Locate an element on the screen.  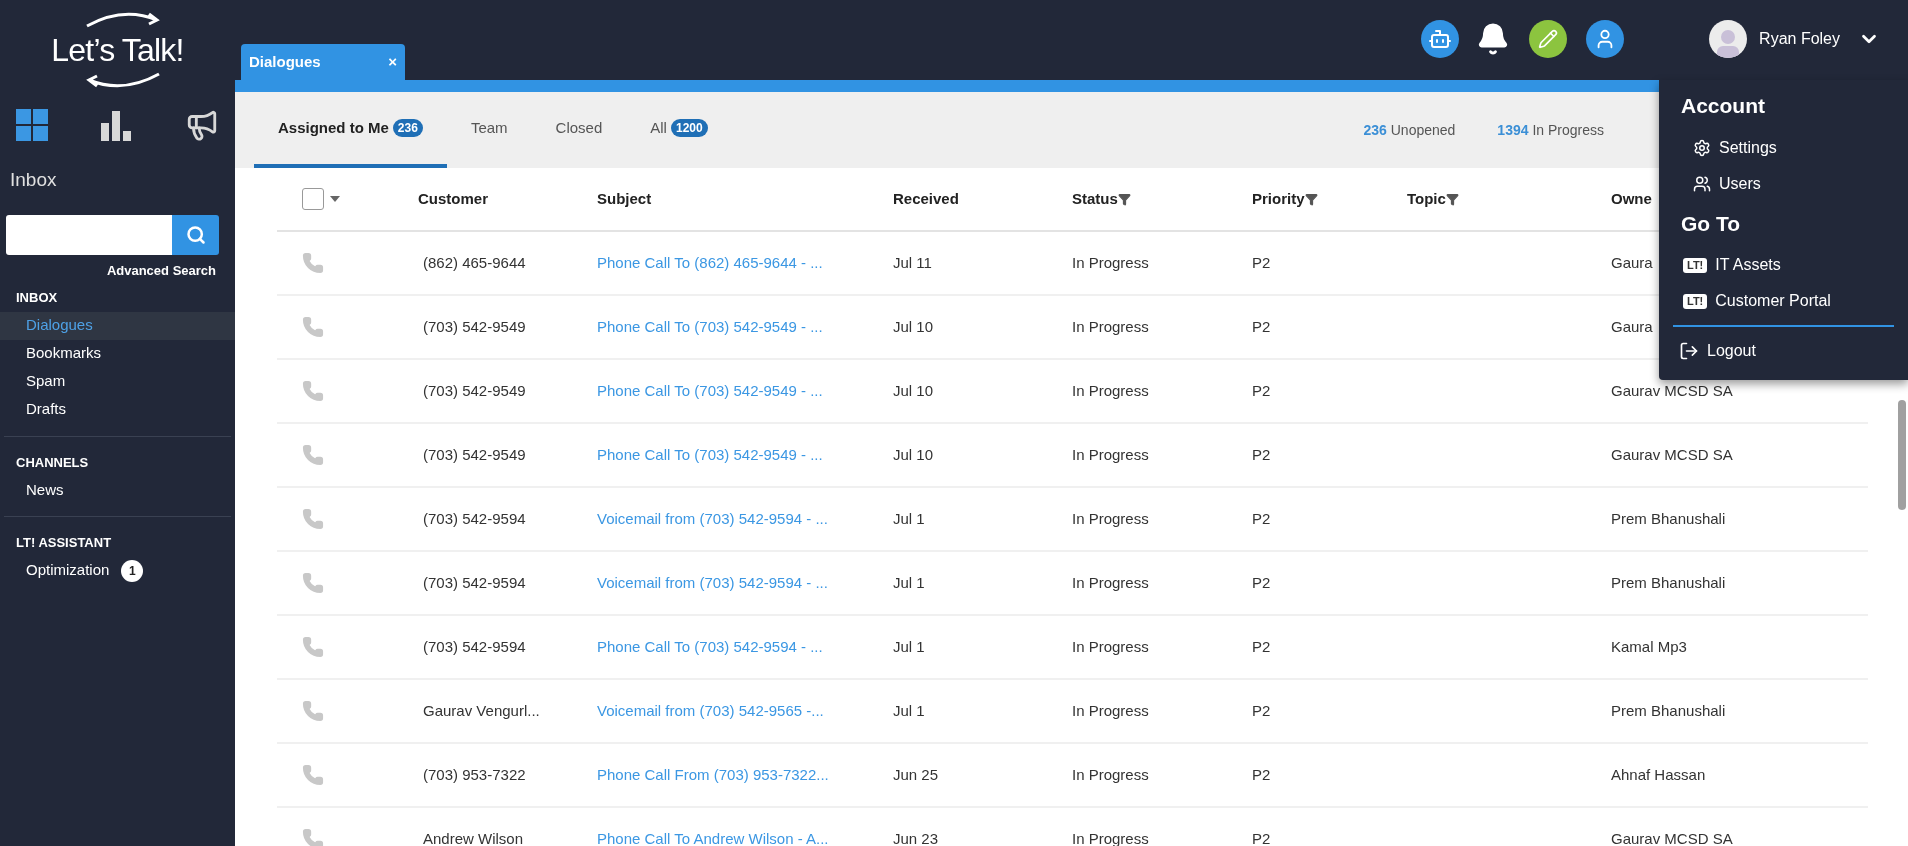
select-all-checkbox is located at coordinates (313, 199).